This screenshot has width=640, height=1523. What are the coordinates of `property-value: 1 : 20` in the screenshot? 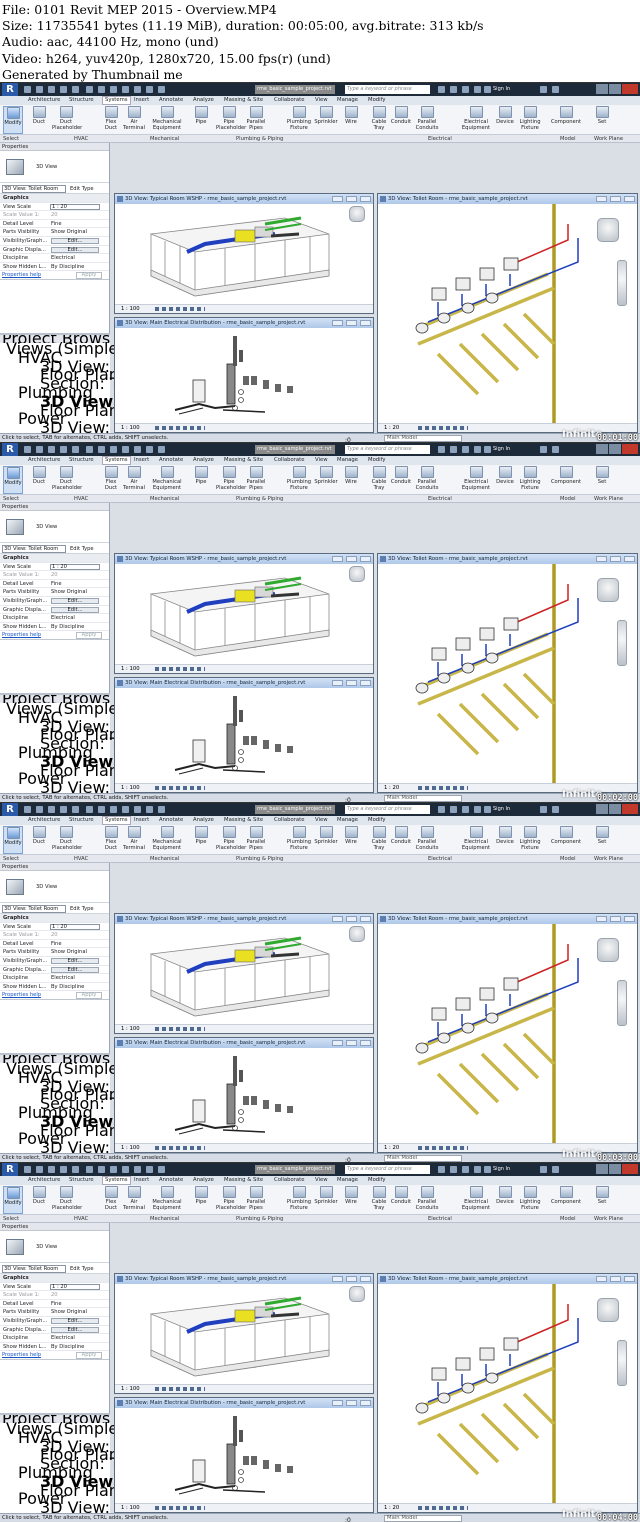 It's located at (75, 927).